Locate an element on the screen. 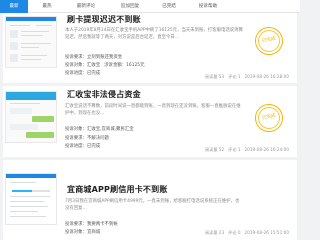 Image resolution: width=320 pixels, height=240 pixels. complaint-stats: 阅读量 53 评论 1 2019-08-26 16:28:00 is located at coordinates (245, 77).